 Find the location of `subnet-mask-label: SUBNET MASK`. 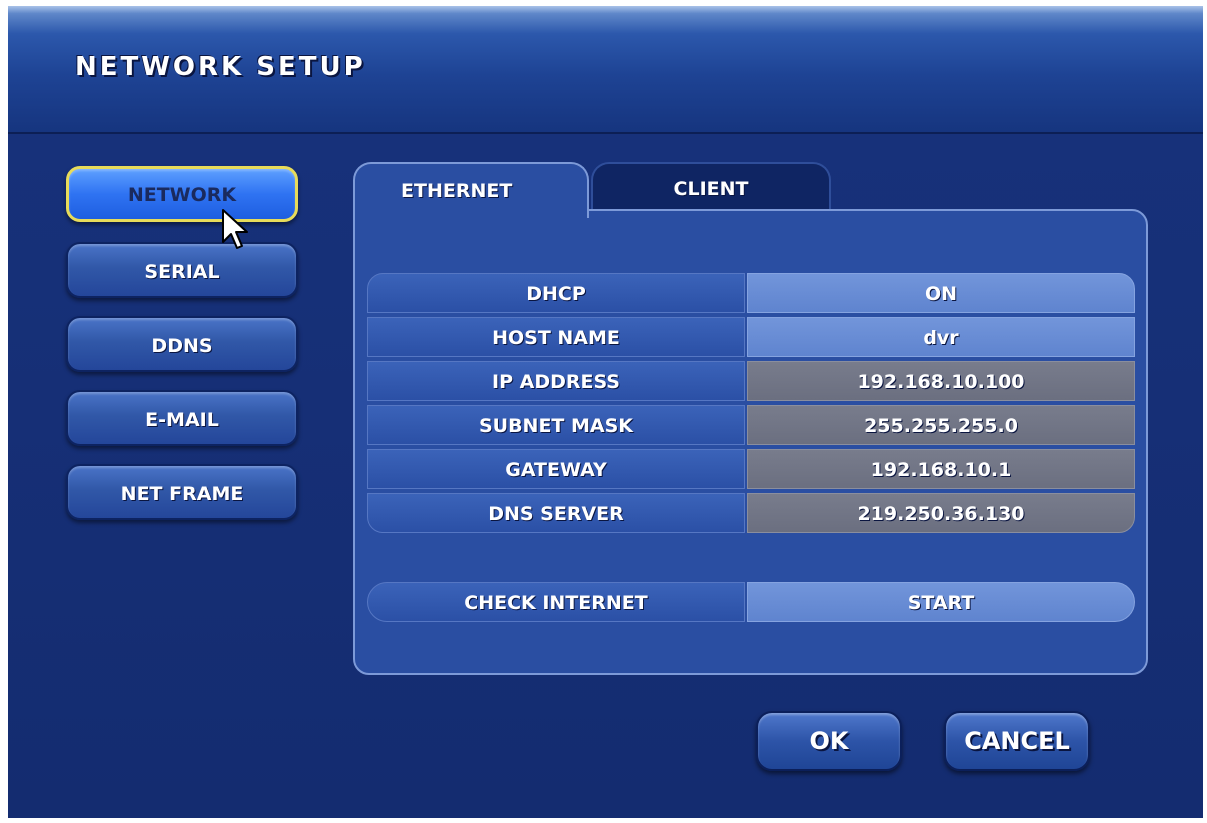

subnet-mask-label: SUBNET MASK is located at coordinates (556, 425).